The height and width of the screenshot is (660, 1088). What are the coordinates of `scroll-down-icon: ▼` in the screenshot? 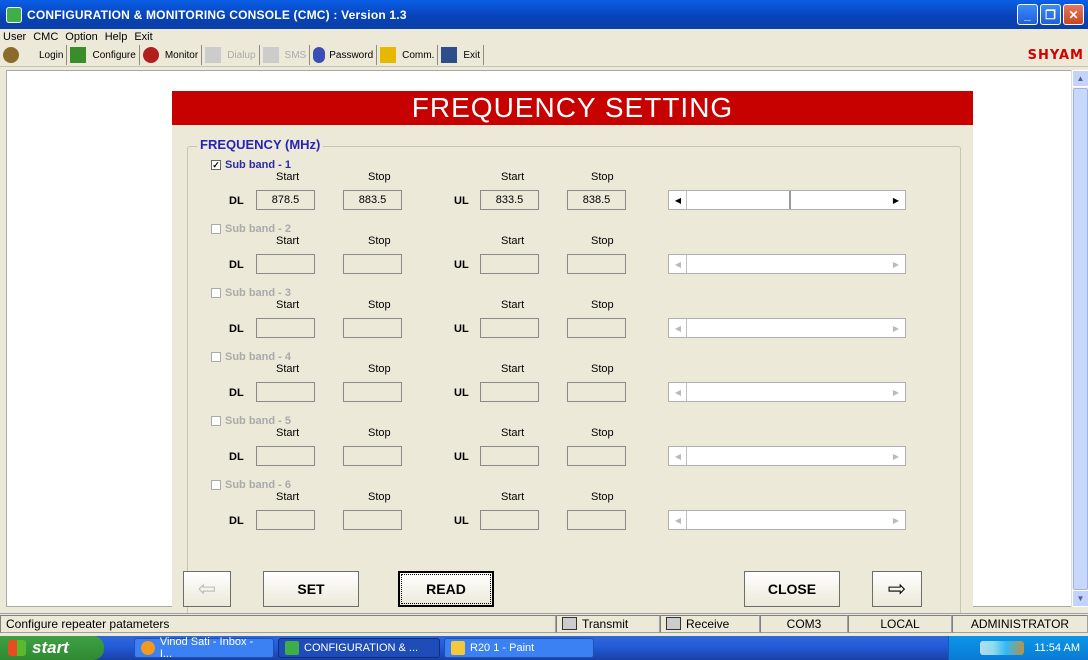 It's located at (1080, 598).